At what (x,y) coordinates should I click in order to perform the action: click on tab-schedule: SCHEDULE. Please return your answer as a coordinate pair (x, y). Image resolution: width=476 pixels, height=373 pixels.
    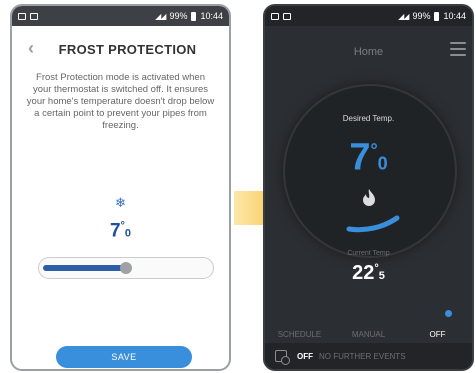
    Looking at the image, I should click on (299, 335).